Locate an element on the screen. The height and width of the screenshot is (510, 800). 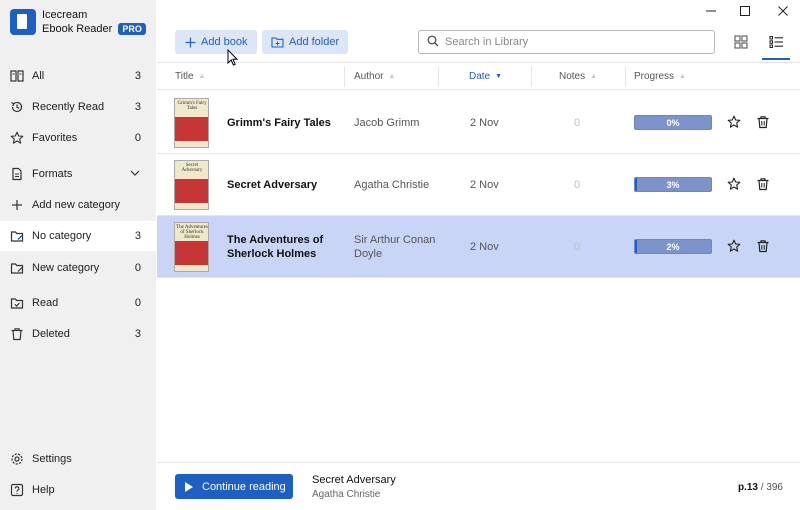
sidebar-item-new-category: New category 0 is located at coordinates (78, 268).